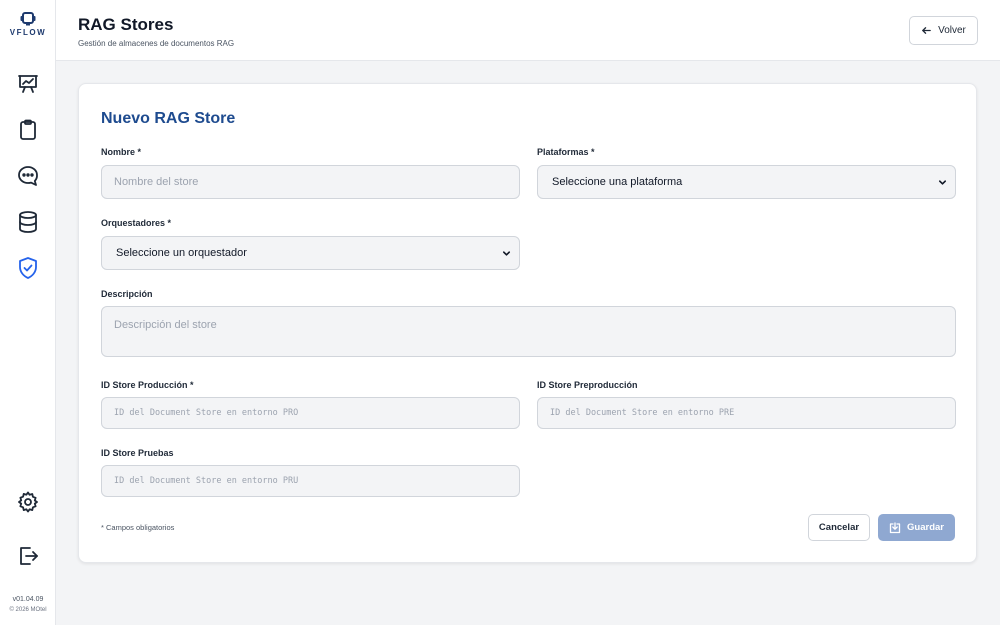  I want to click on sidebar-item-dashboard, so click(28, 84).